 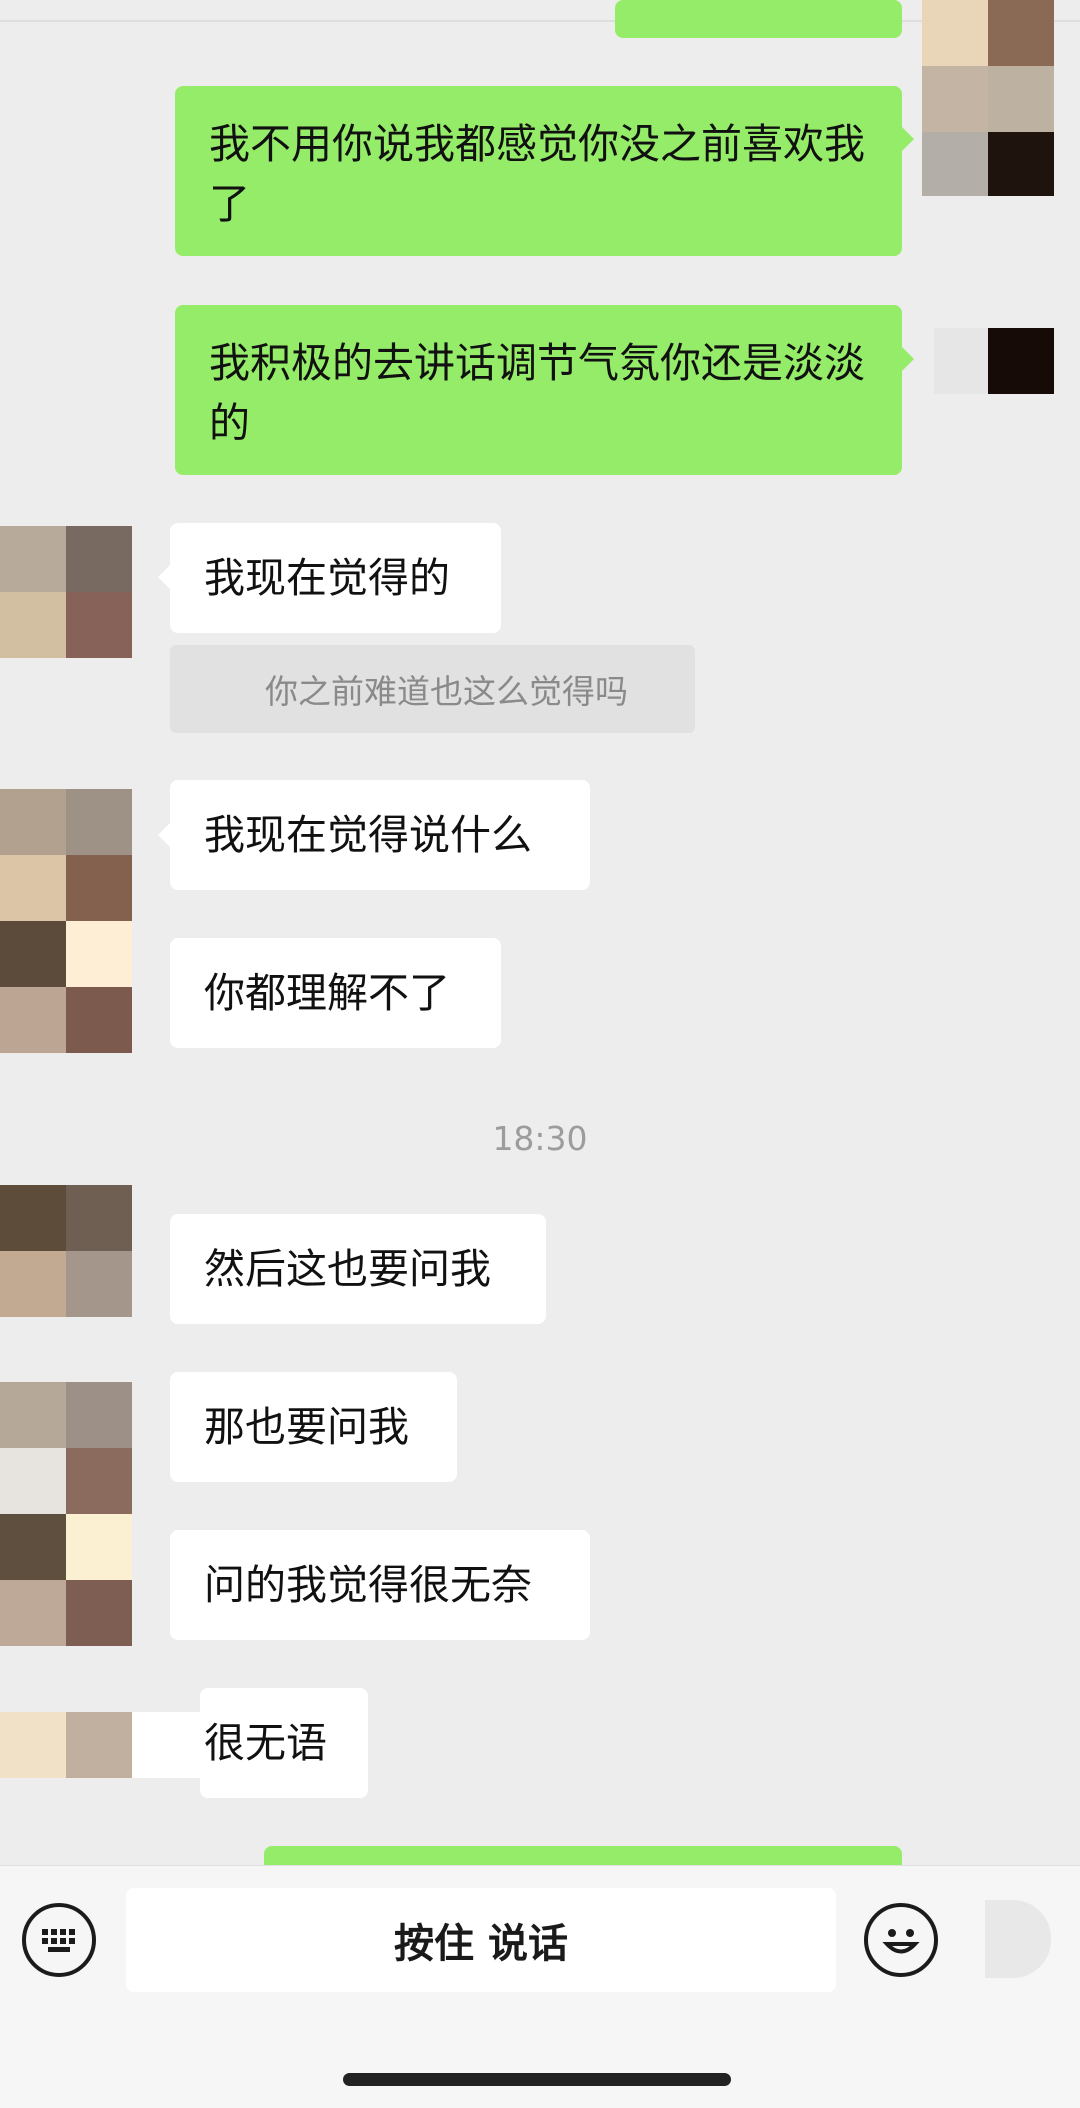 What do you see at coordinates (347, 1269) in the screenshot?
I see `message-text: 然后这也要问我` at bounding box center [347, 1269].